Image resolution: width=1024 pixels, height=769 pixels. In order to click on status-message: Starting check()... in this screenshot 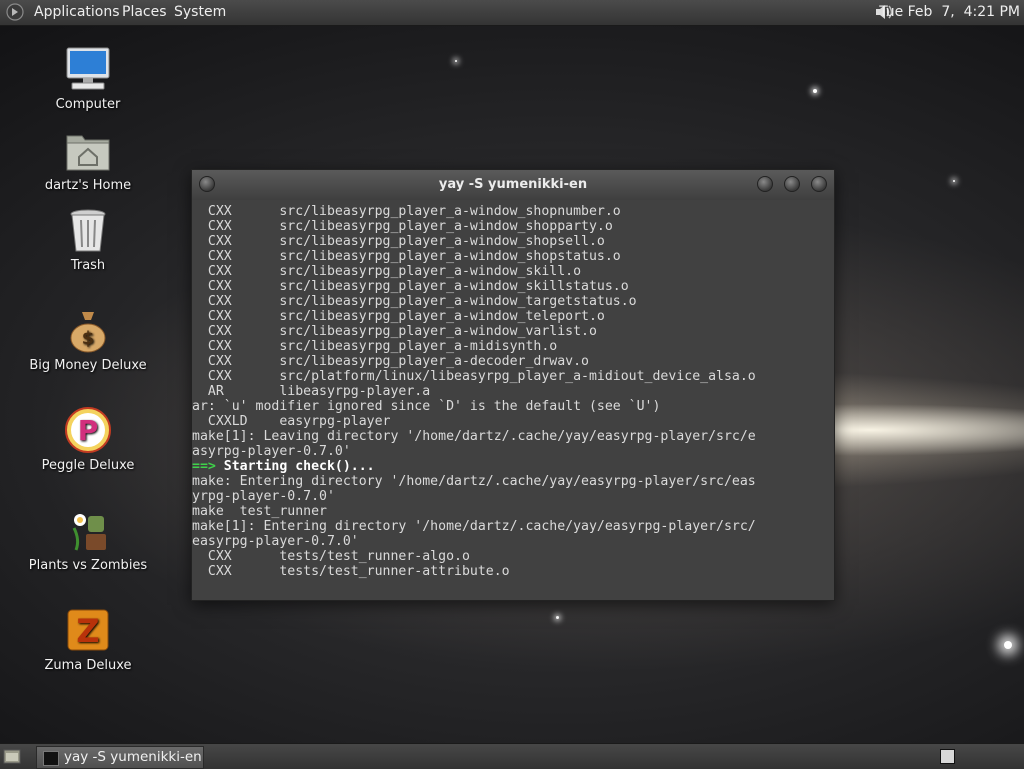, I will do `click(295, 466)`.